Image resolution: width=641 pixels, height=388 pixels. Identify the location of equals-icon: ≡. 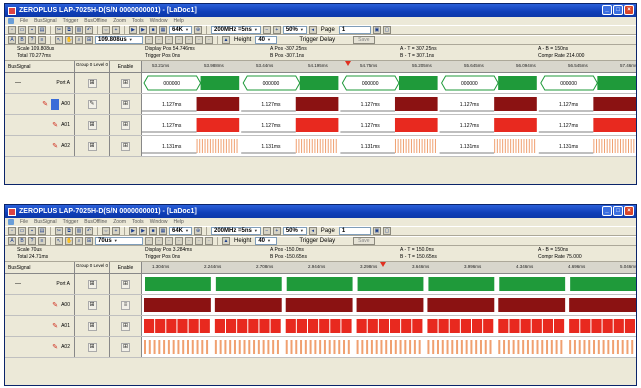
(125, 305).